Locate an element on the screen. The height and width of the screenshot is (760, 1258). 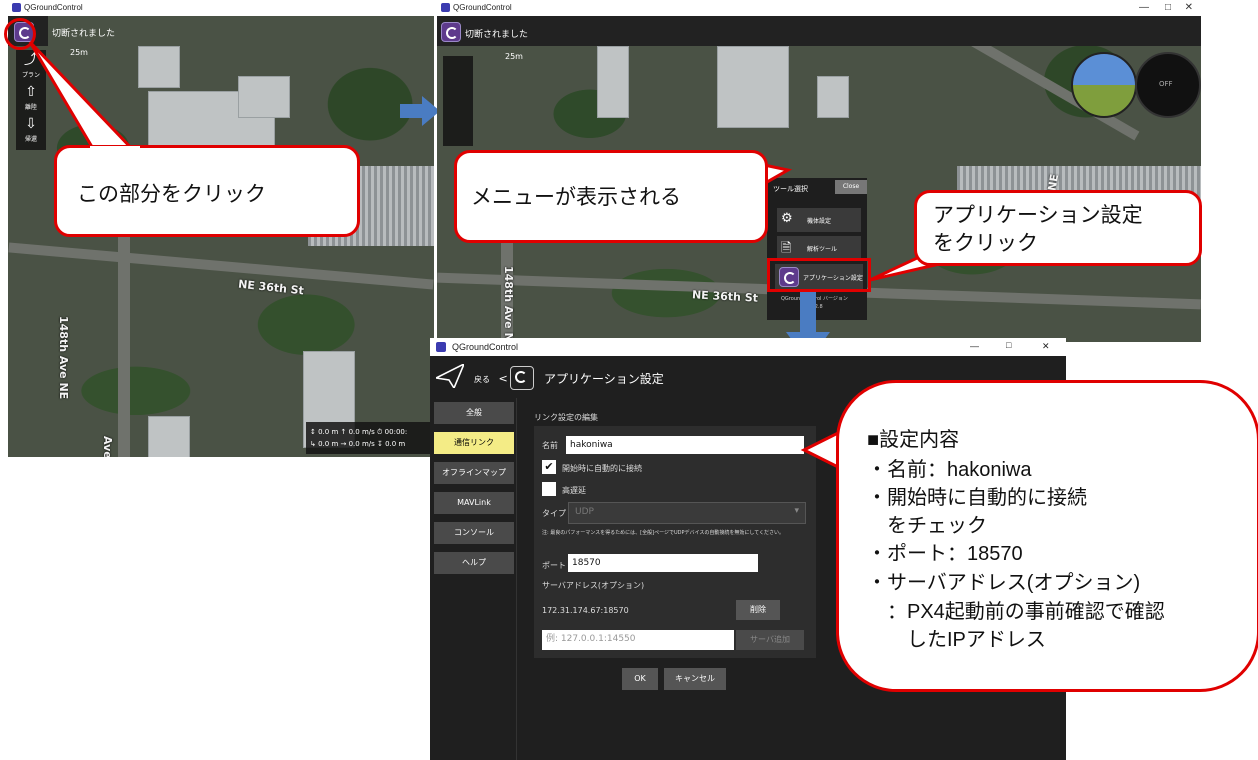
dialog-heading: アプリケーション設定 is located at coordinates (604, 379).